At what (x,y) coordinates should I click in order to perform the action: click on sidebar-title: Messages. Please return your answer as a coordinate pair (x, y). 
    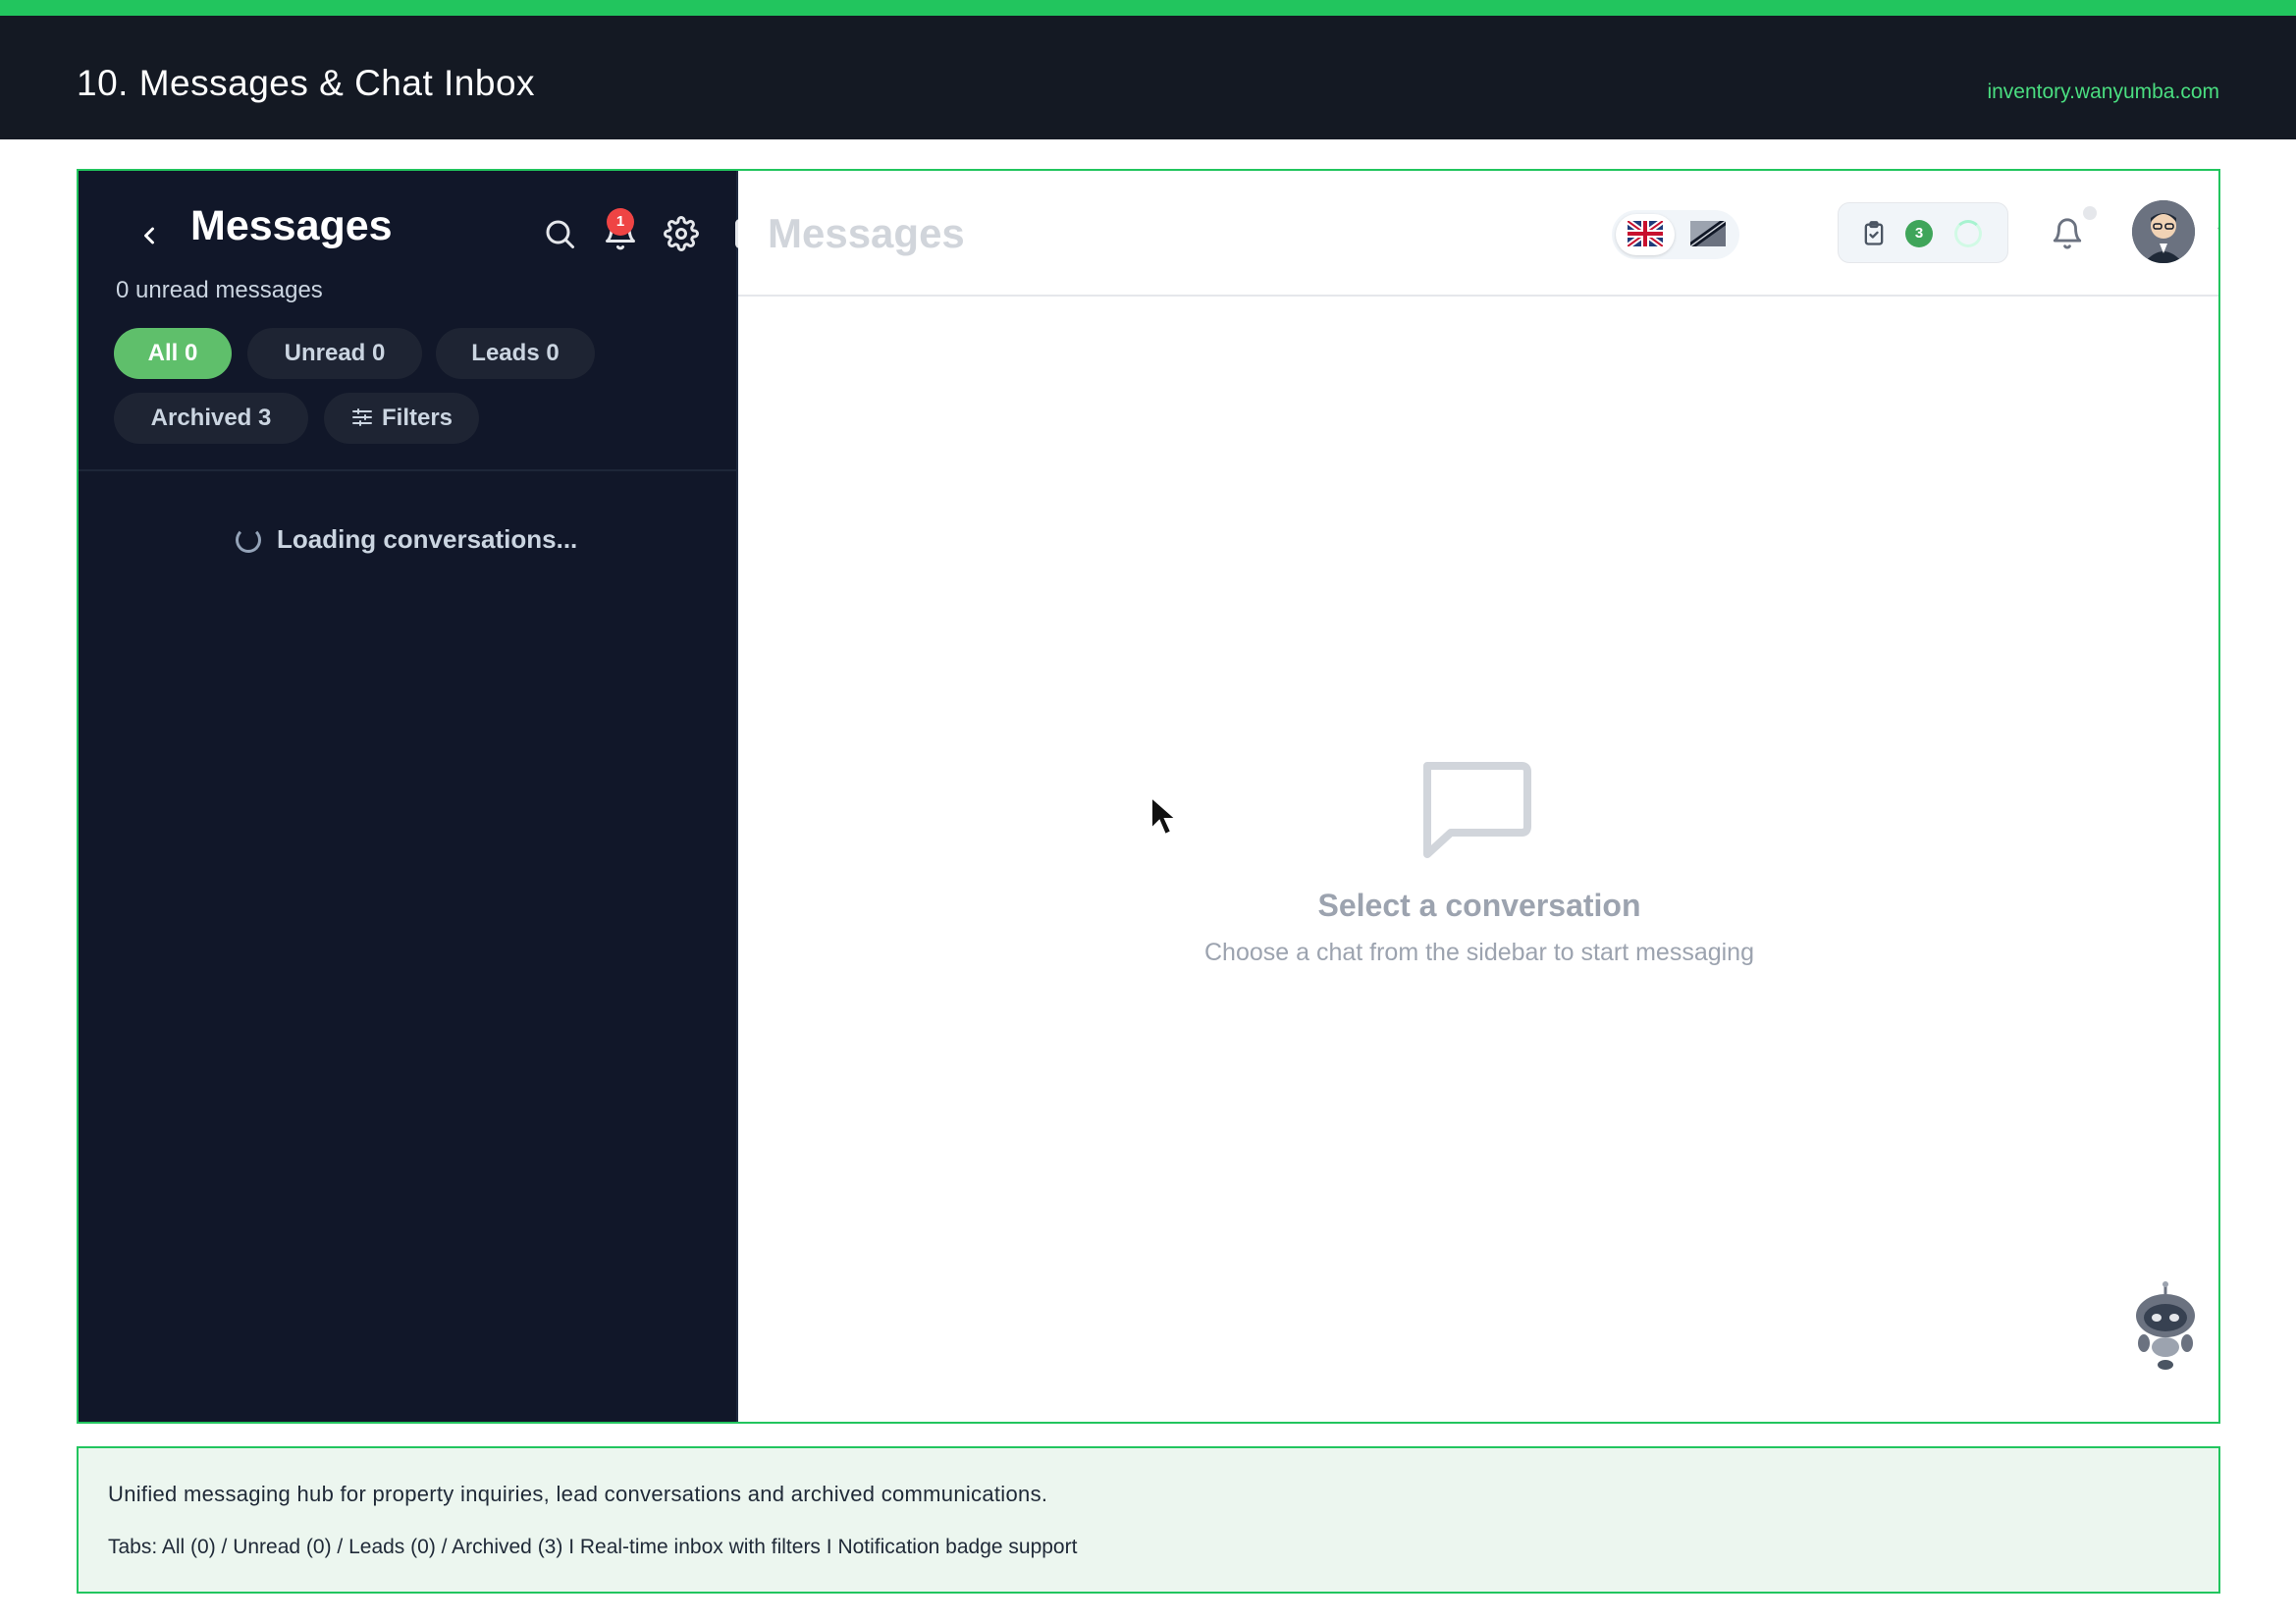
    Looking at the image, I should click on (292, 225).